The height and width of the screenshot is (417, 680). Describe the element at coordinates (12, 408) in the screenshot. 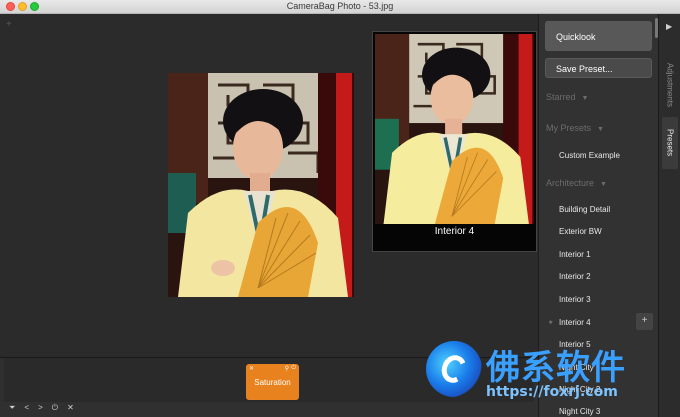

I see `filter-icon: ⏷` at that location.